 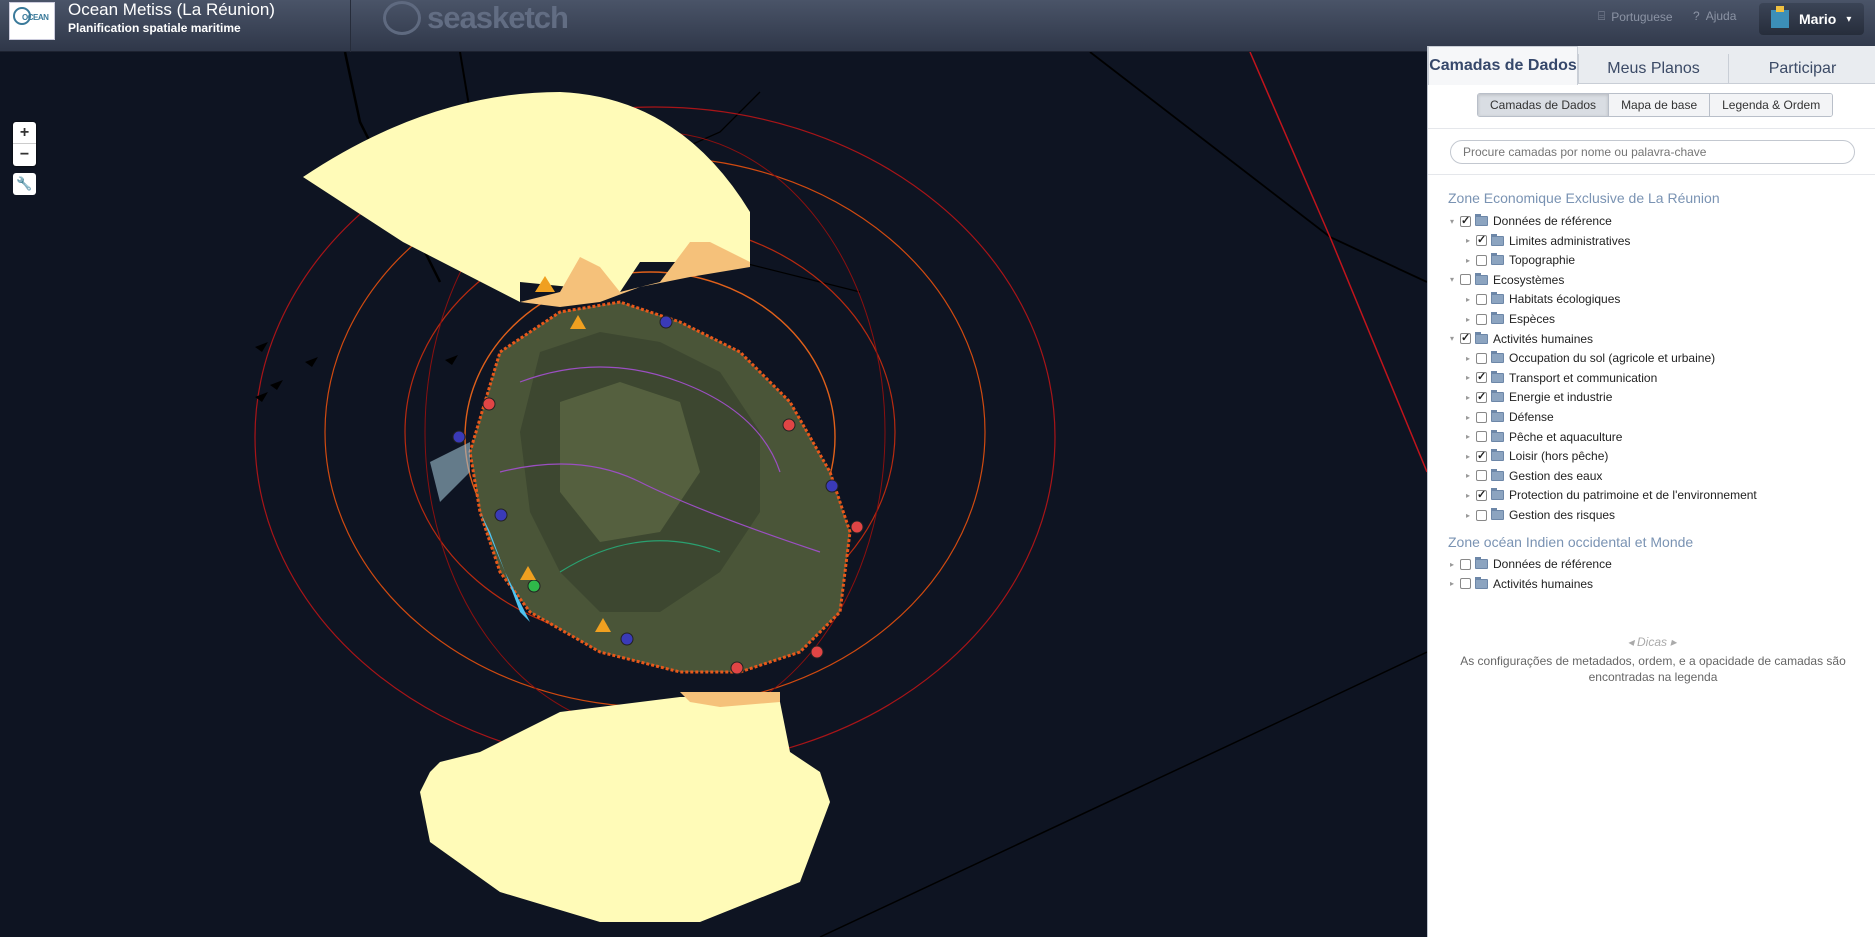 I want to click on zoom-in-button: +, so click(x=24, y=133).